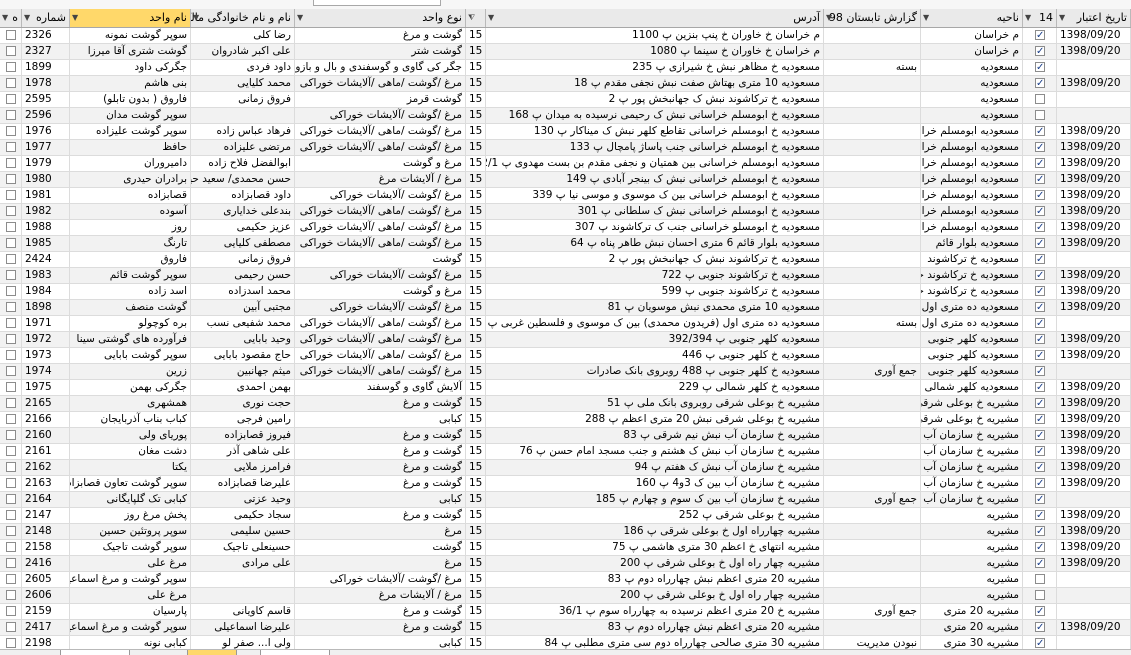  What do you see at coordinates (243, 483) in the screenshot?
I see `cell-owner: علیرضا قصابزاده` at bounding box center [243, 483].